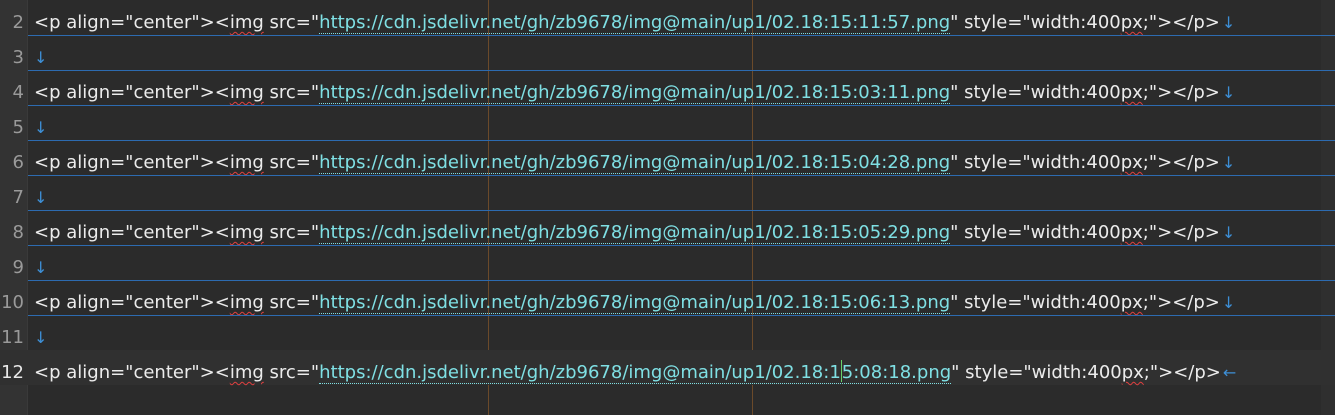  Describe the element at coordinates (18, 127) in the screenshot. I see `line-number: 5` at that location.